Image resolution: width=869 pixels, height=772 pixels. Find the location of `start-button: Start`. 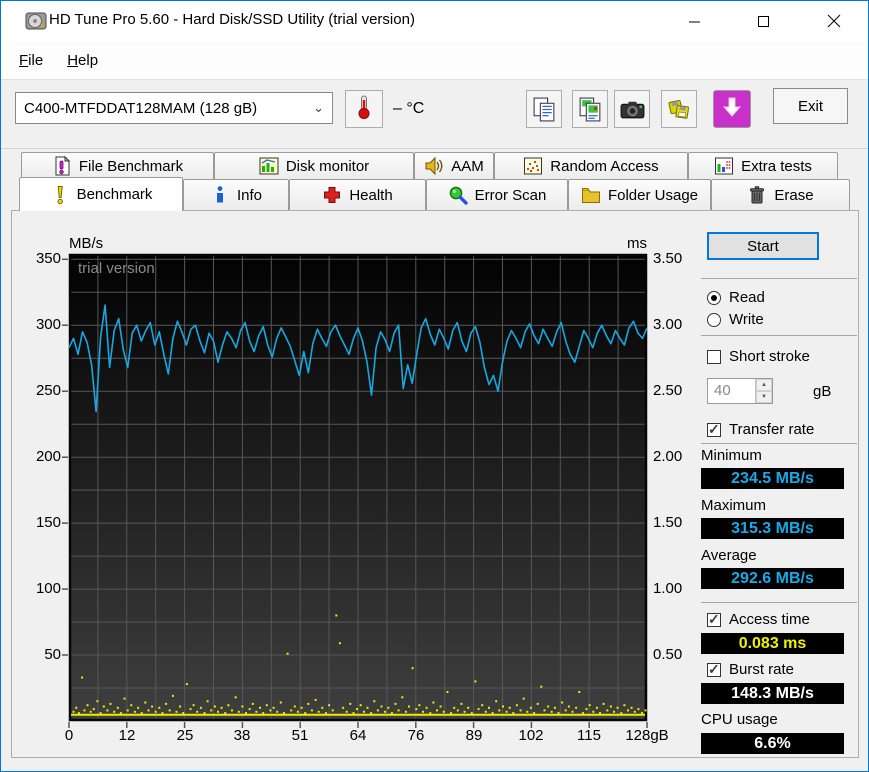

start-button: Start is located at coordinates (763, 246).